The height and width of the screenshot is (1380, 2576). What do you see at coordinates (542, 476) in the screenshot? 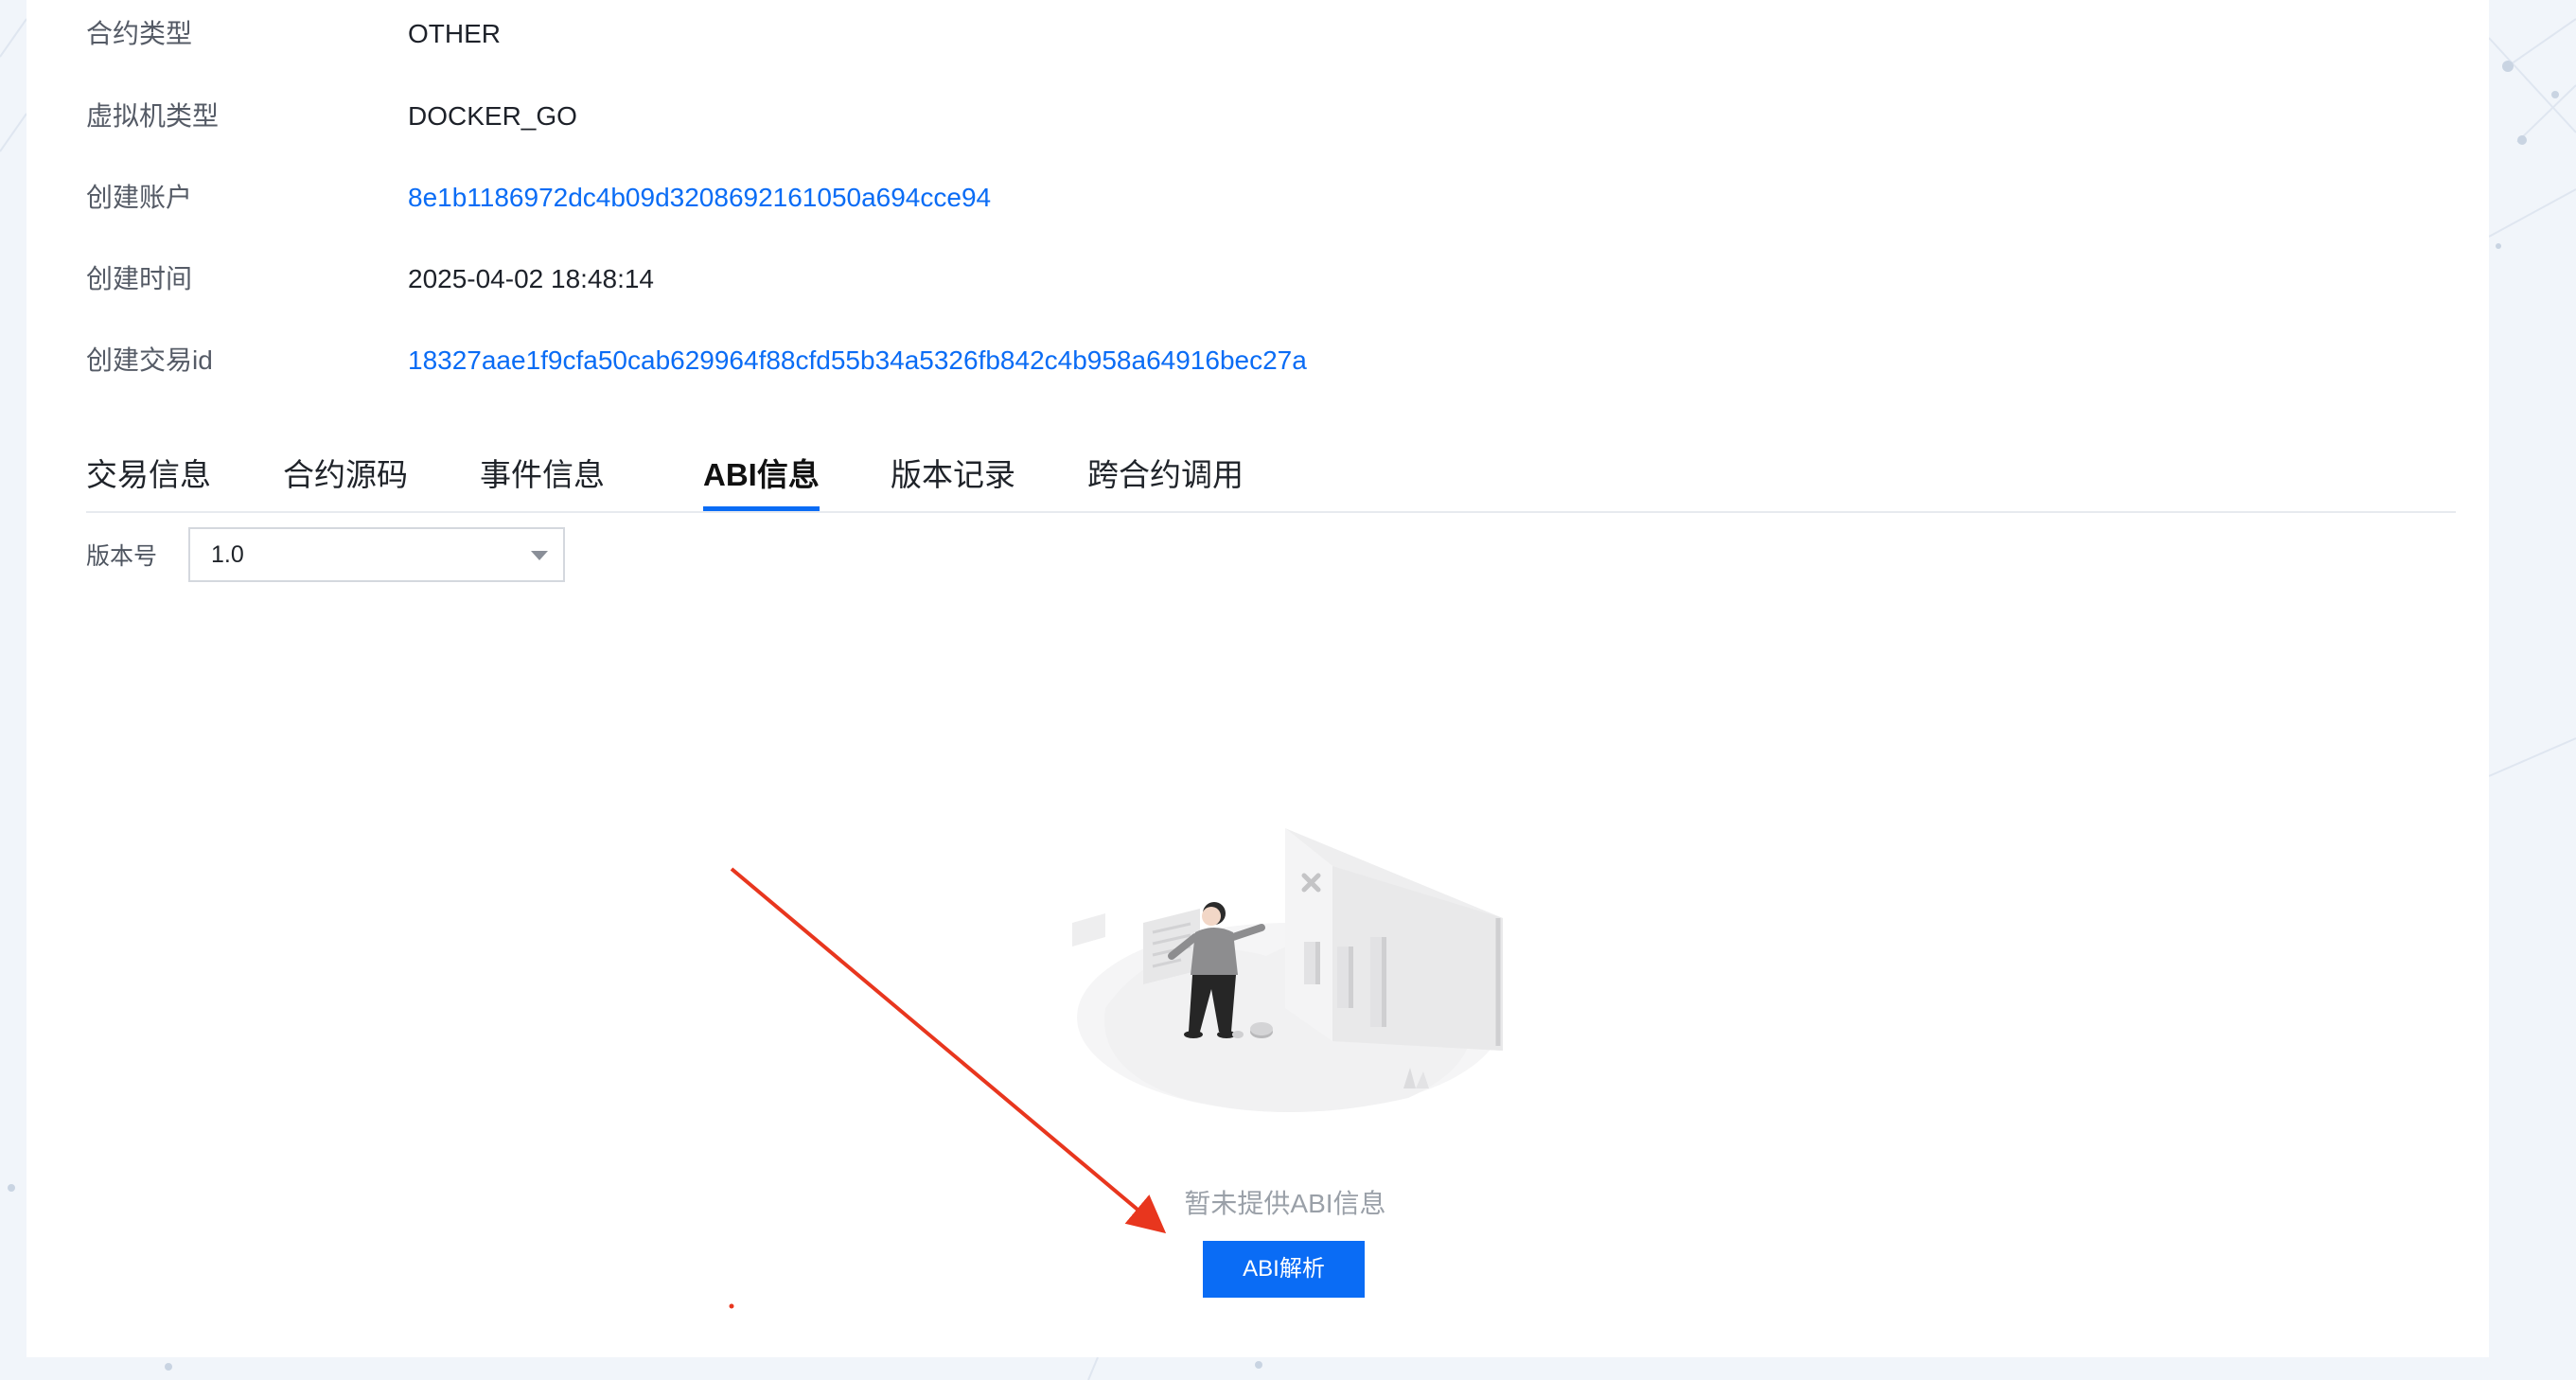
I see `tab-event-info: 事件信息` at bounding box center [542, 476].